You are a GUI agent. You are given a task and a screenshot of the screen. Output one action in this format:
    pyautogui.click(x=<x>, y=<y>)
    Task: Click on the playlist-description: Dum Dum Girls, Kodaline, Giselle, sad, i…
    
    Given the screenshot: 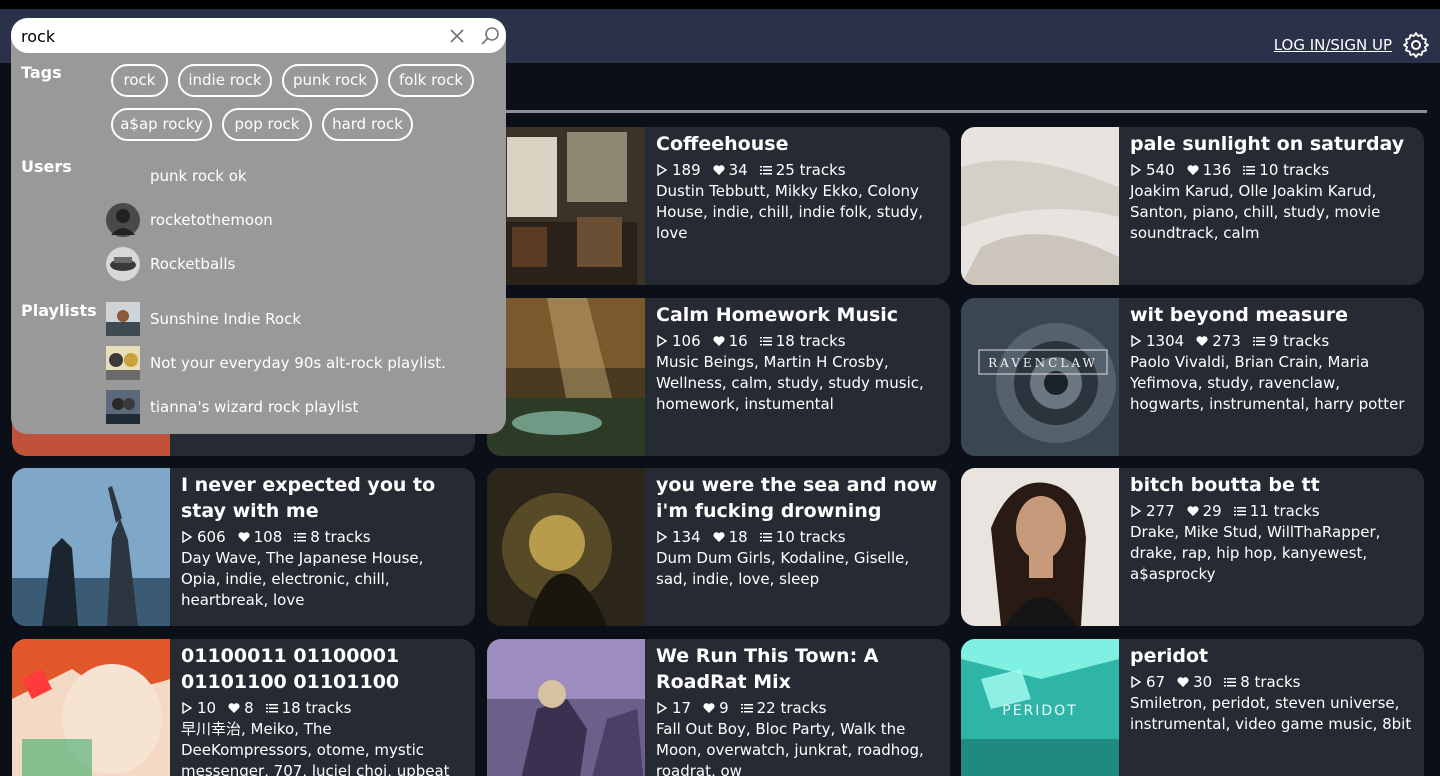 What is the action you would take?
    pyautogui.click(x=783, y=568)
    